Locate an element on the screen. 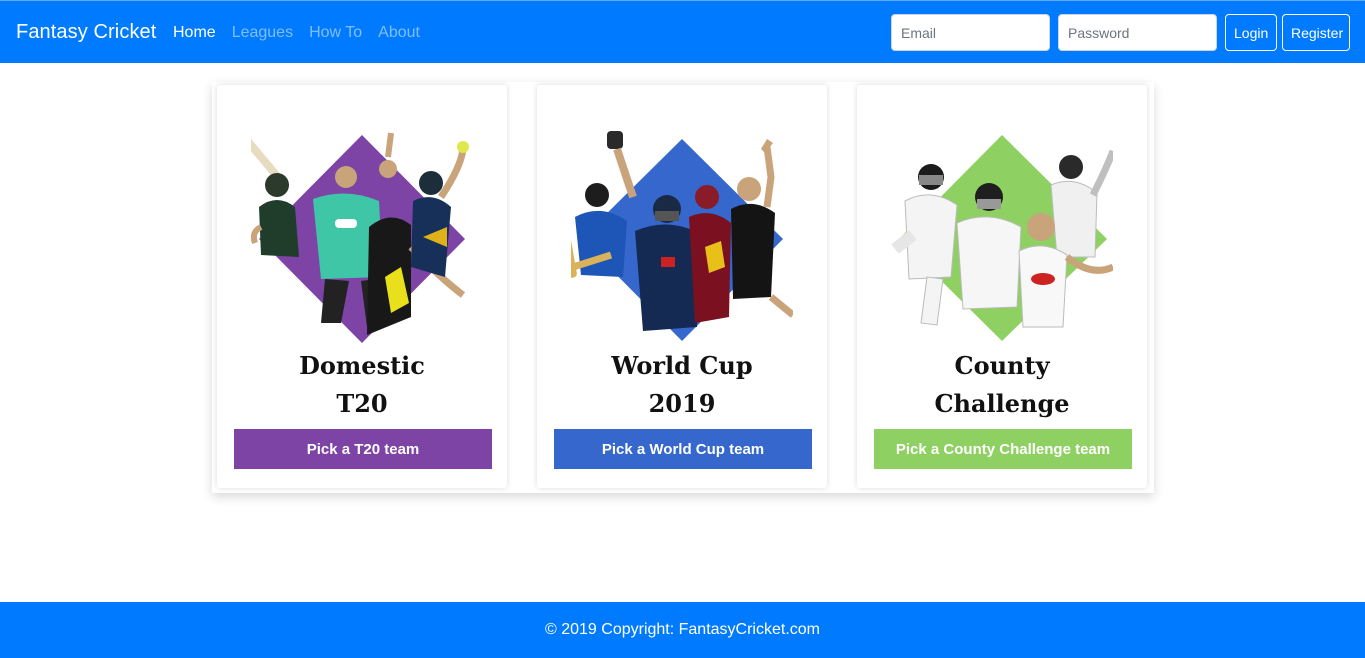 The width and height of the screenshot is (1365, 658). copyright-text: © 2019 Copyright: FantasyCricket.com is located at coordinates (682, 629).